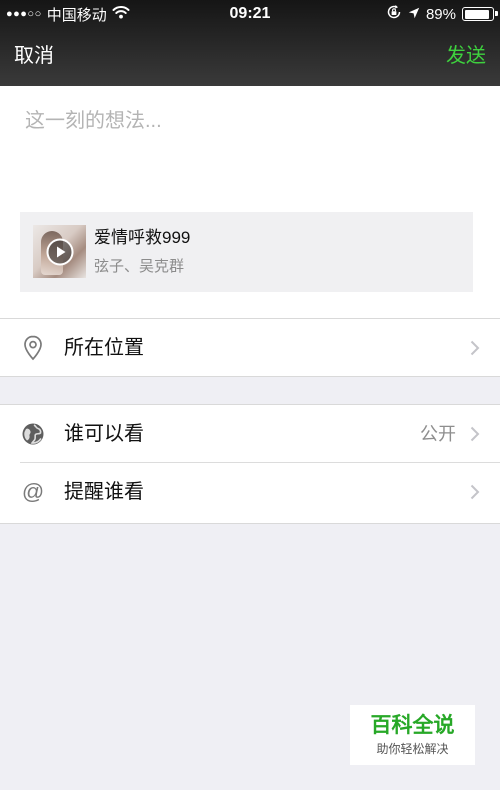 This screenshot has height=790, width=500. What do you see at coordinates (104, 492) in the screenshot?
I see `mention-label: 提醒谁看` at bounding box center [104, 492].